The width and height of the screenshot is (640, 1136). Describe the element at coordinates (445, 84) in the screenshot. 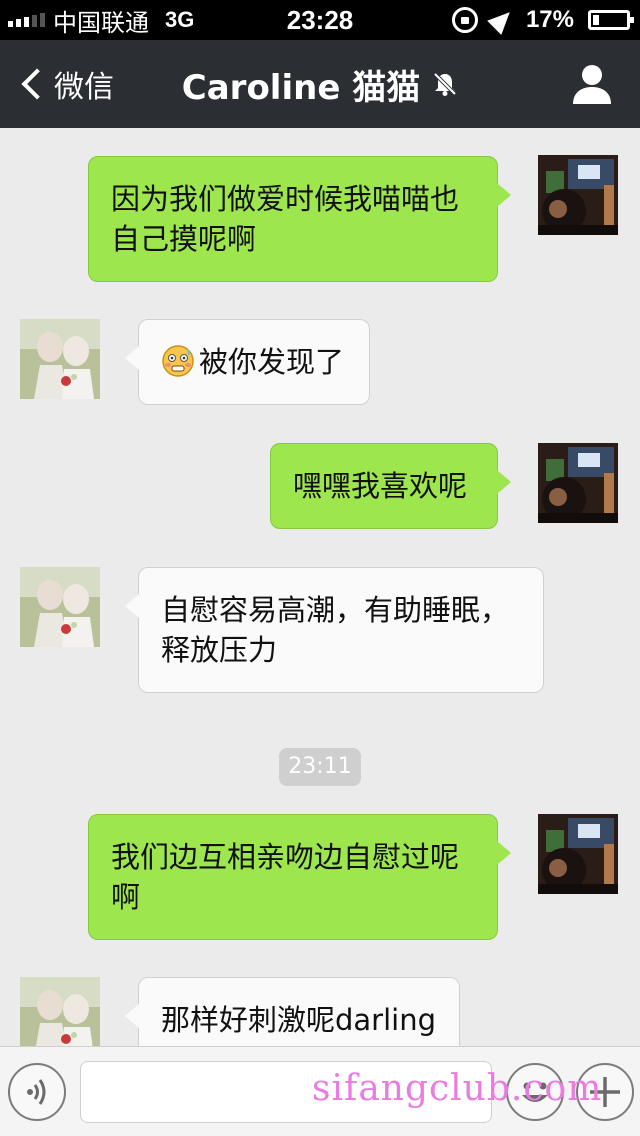

I see `mute-bell-icon` at that location.